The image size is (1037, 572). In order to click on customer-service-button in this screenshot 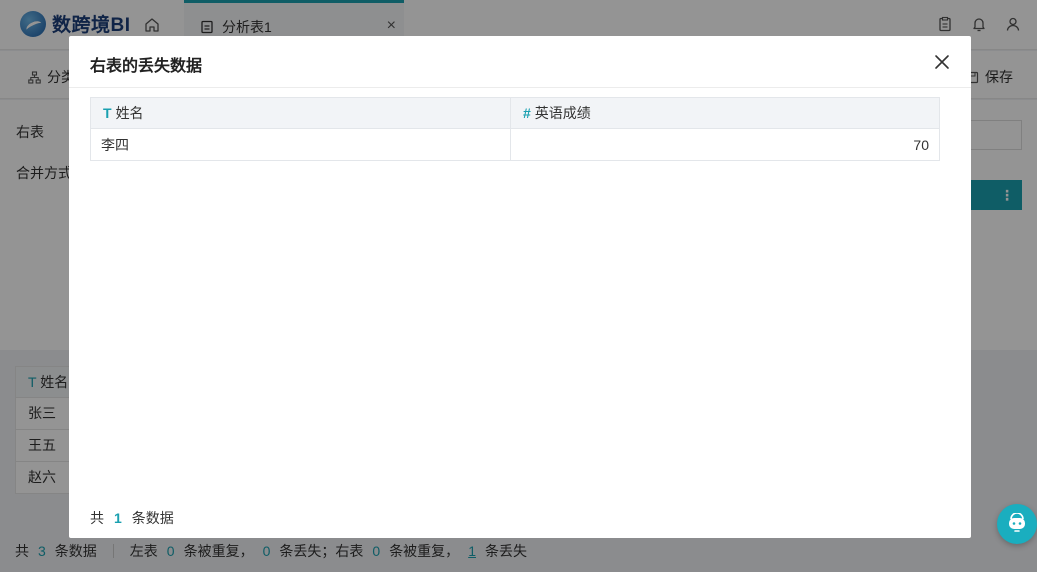, I will do `click(1017, 524)`.